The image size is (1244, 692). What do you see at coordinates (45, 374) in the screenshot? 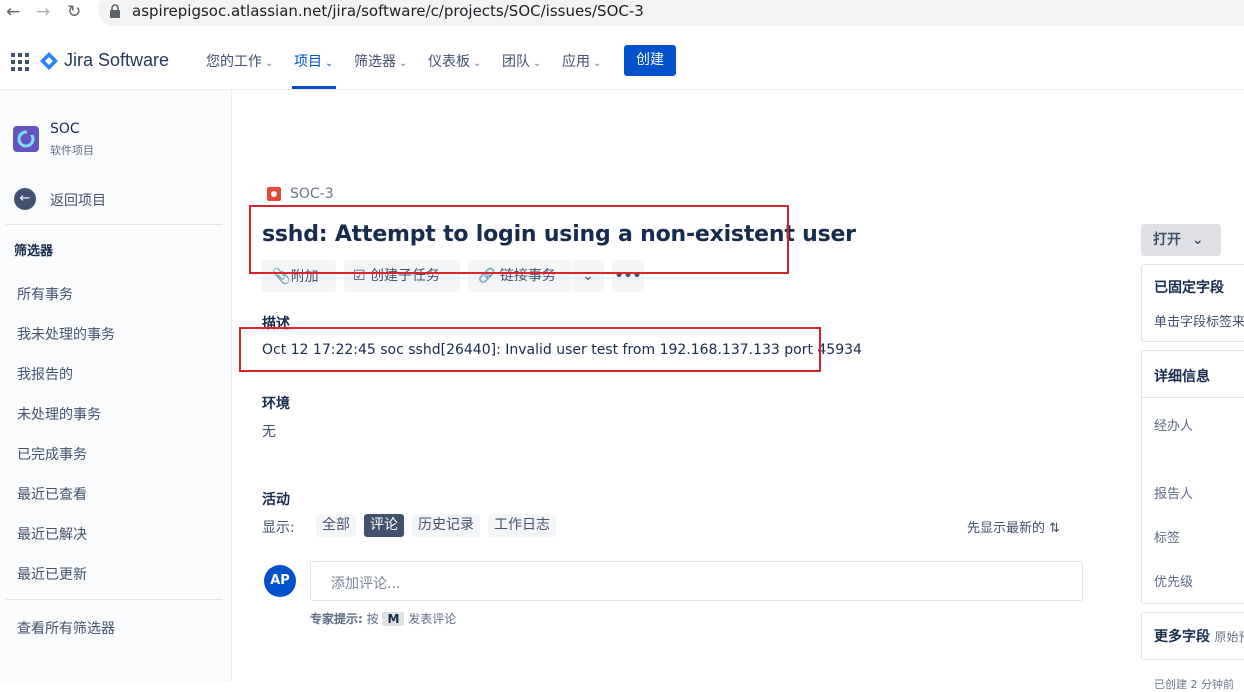
I see `filter-item: 我报告的` at bounding box center [45, 374].